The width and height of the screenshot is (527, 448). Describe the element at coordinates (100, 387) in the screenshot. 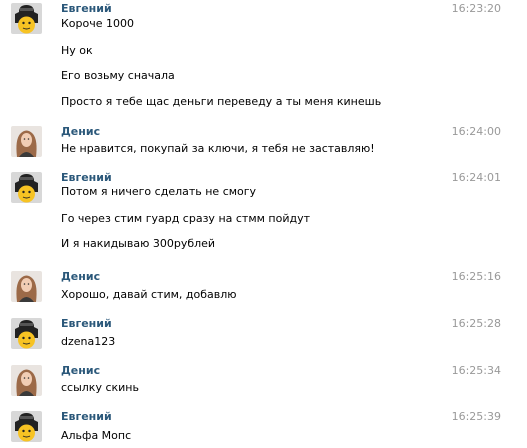

I see `message-text: ссылку скинь` at that location.